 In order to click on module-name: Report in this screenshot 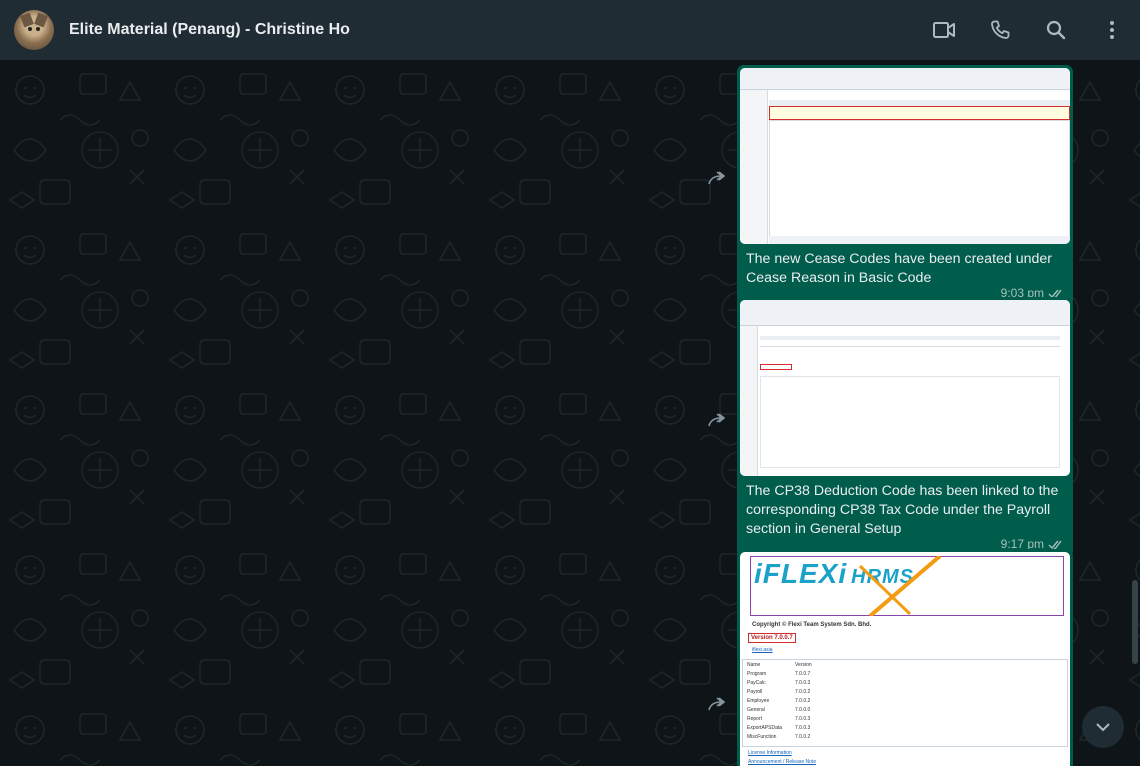, I will do `click(755, 719)`.